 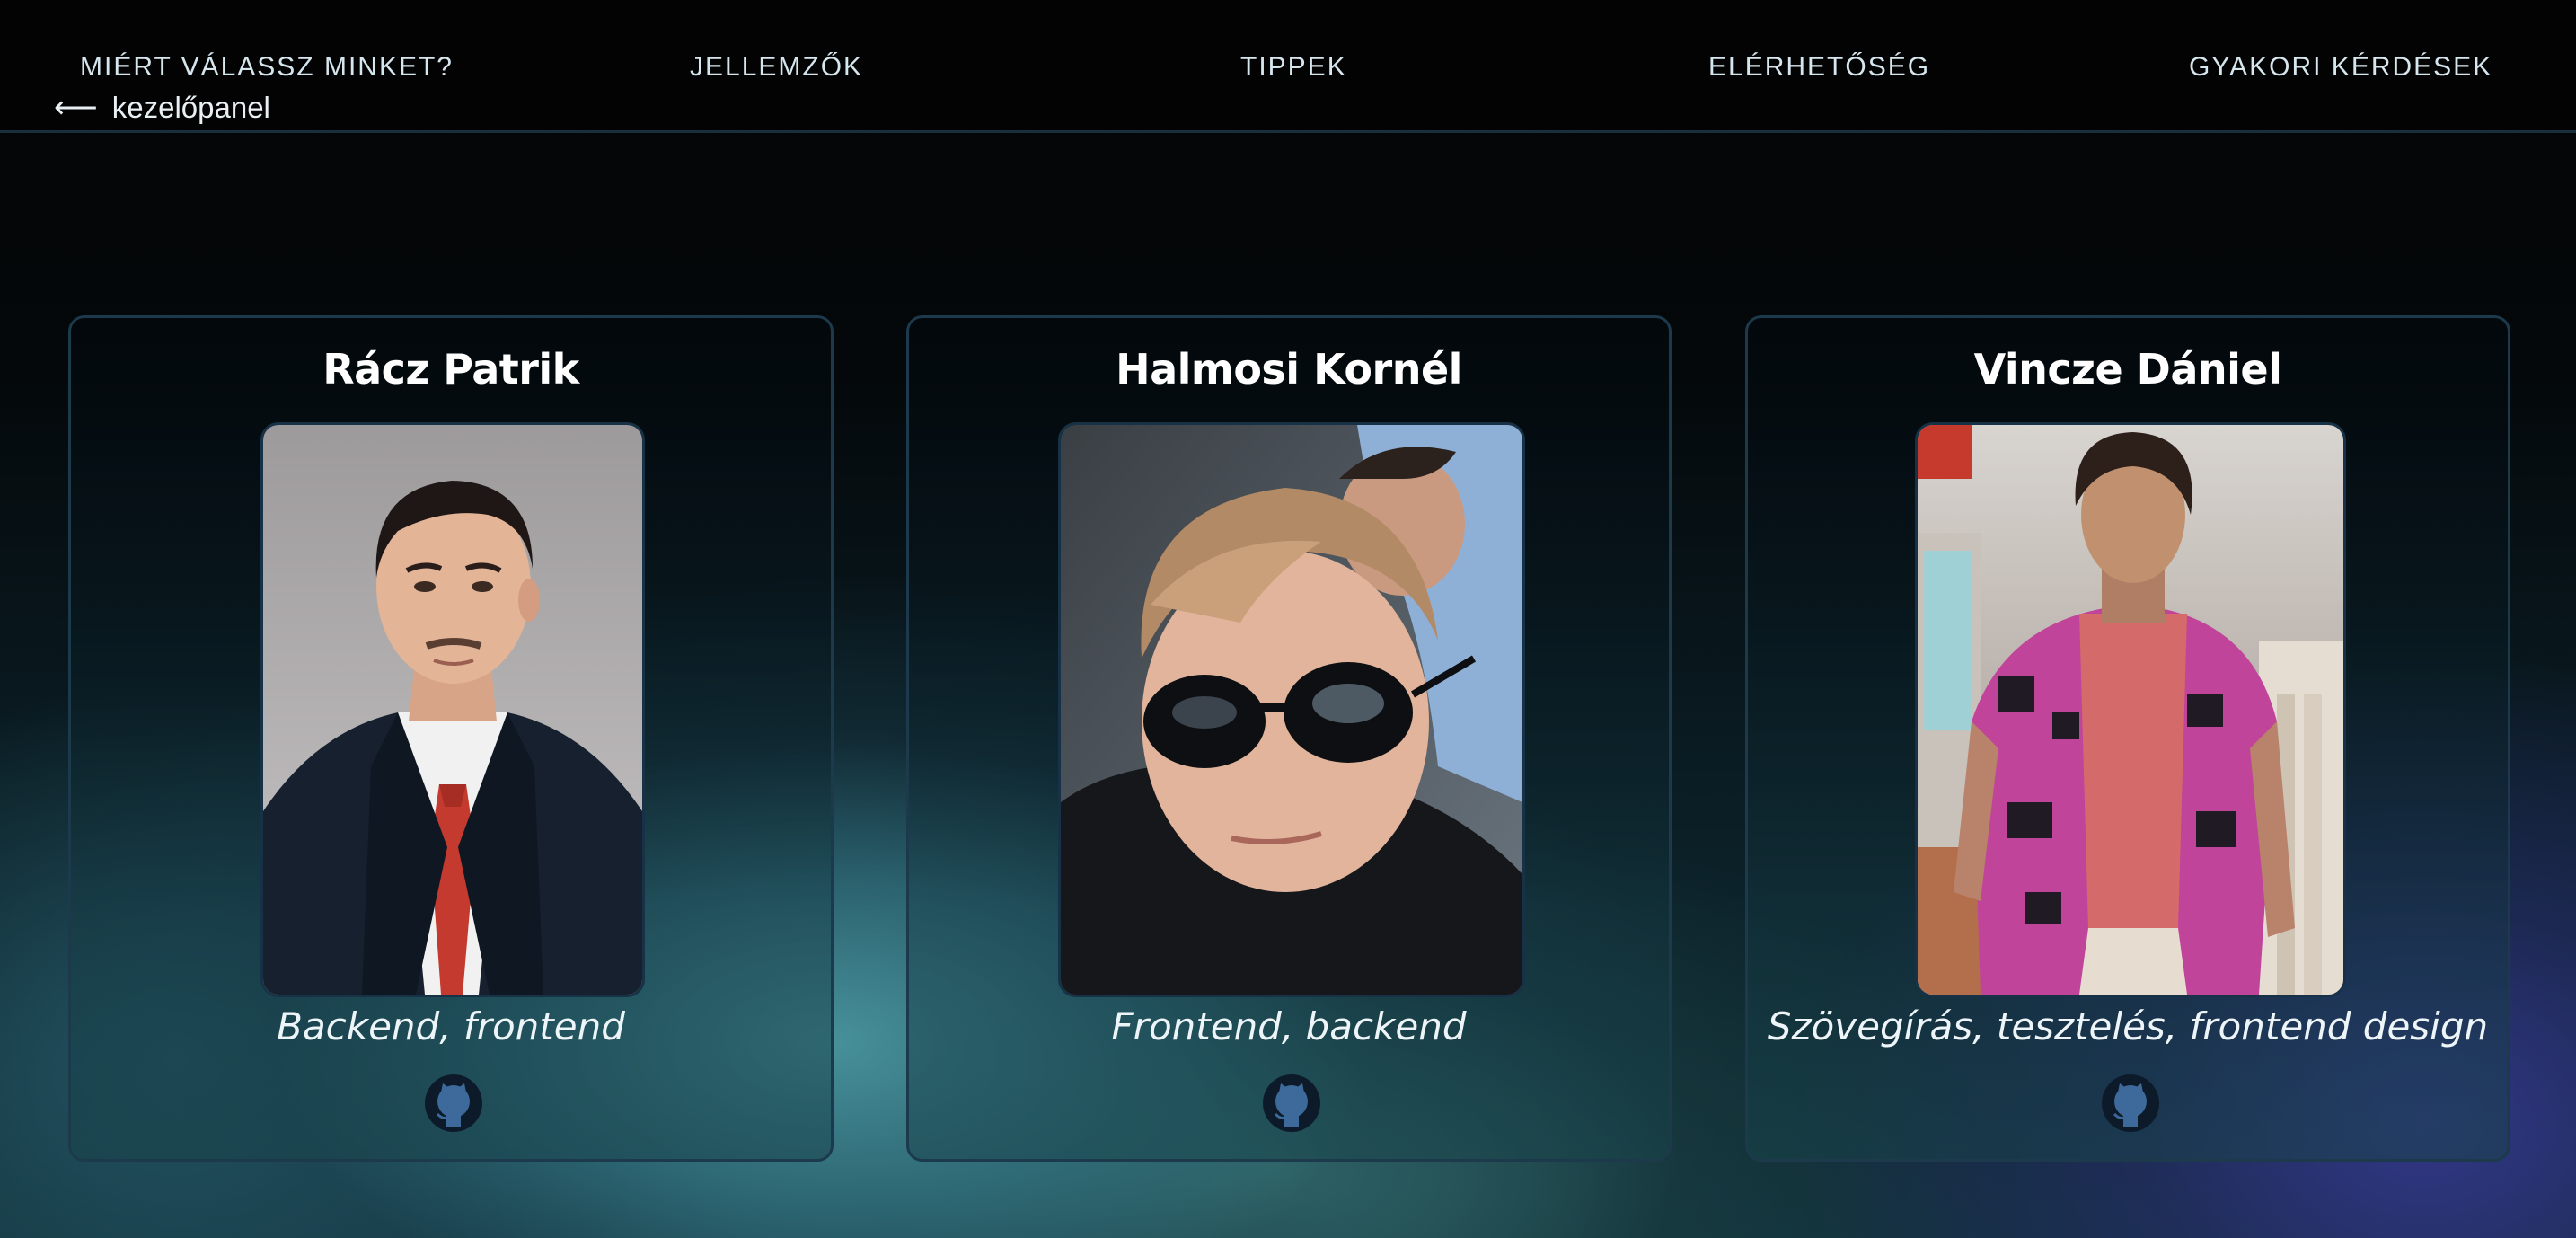 What do you see at coordinates (1289, 369) in the screenshot?
I see `member-name: Halmosi Kornél` at bounding box center [1289, 369].